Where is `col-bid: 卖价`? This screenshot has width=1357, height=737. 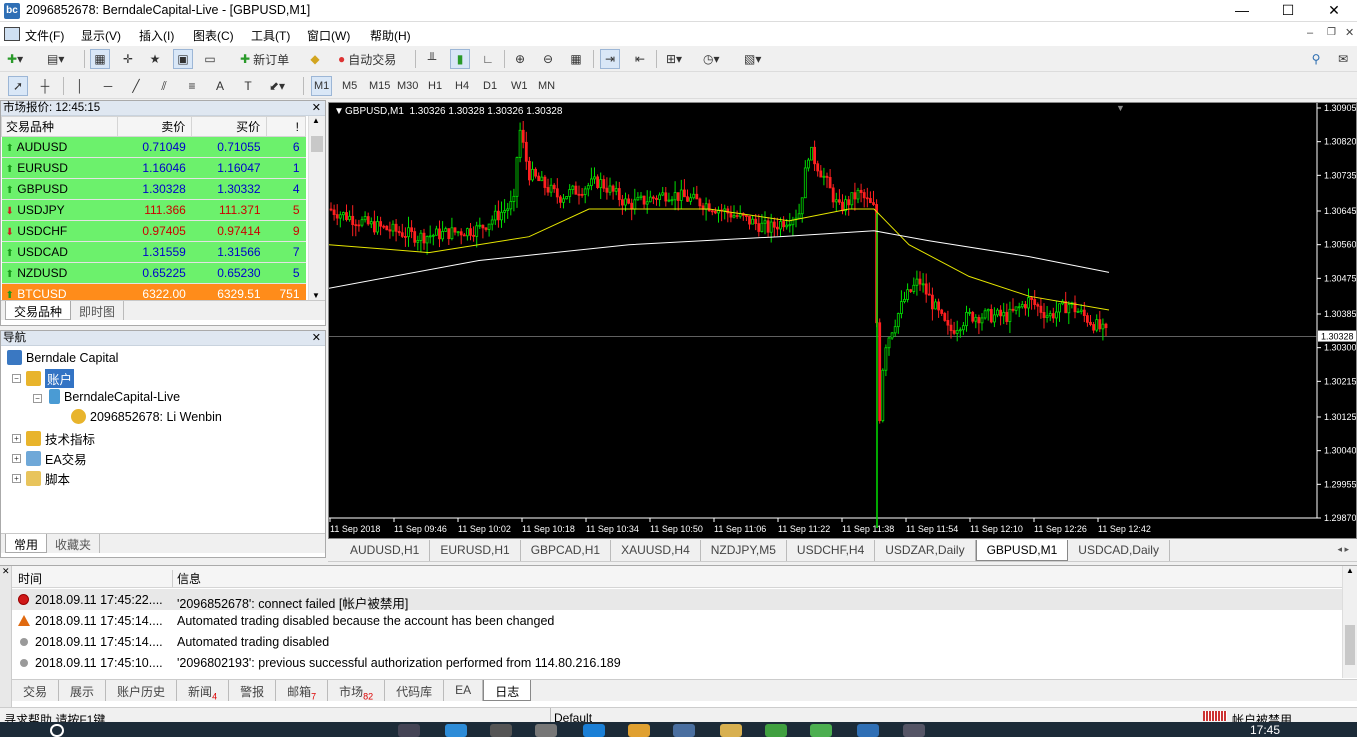
col-bid: 卖价 is located at coordinates (154, 126).